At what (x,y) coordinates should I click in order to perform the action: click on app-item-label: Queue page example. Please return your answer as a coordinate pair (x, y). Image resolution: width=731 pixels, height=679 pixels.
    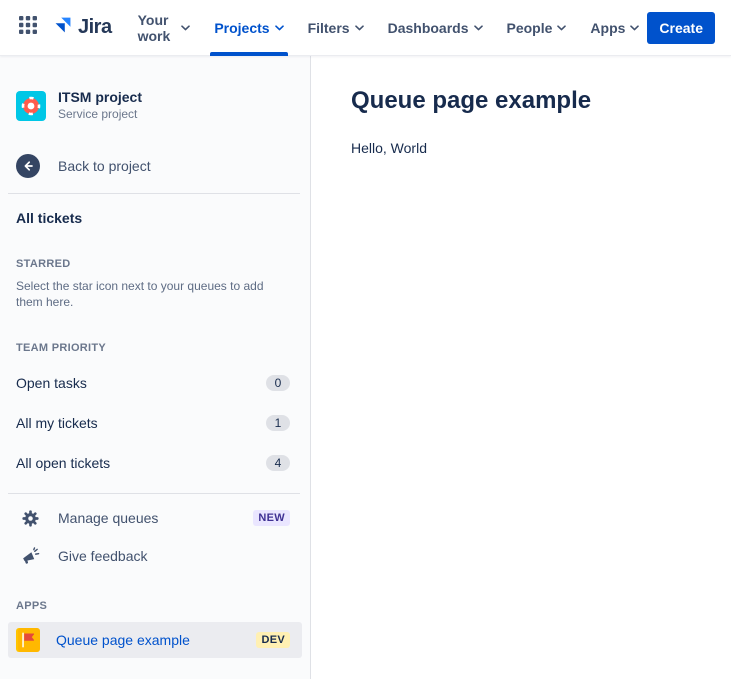
    Looking at the image, I should click on (123, 640).